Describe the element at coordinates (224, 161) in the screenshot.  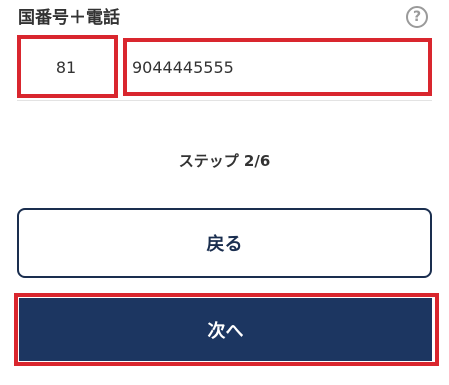
I see `step-indicator: ステップ 2/6` at that location.